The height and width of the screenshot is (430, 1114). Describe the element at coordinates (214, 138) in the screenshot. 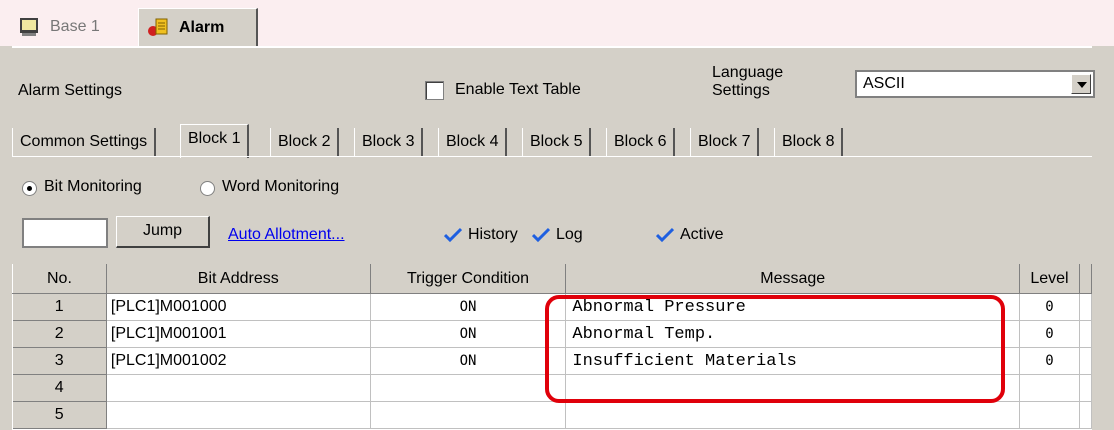

I see `tab-label: Block 1` at that location.